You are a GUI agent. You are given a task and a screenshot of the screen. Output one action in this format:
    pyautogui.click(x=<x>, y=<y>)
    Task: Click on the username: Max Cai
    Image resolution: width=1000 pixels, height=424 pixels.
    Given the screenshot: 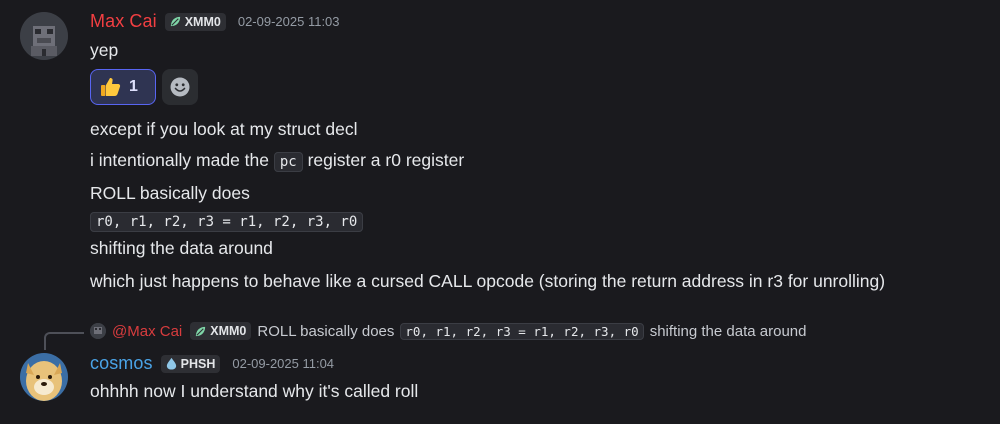 What is the action you would take?
    pyautogui.click(x=123, y=21)
    